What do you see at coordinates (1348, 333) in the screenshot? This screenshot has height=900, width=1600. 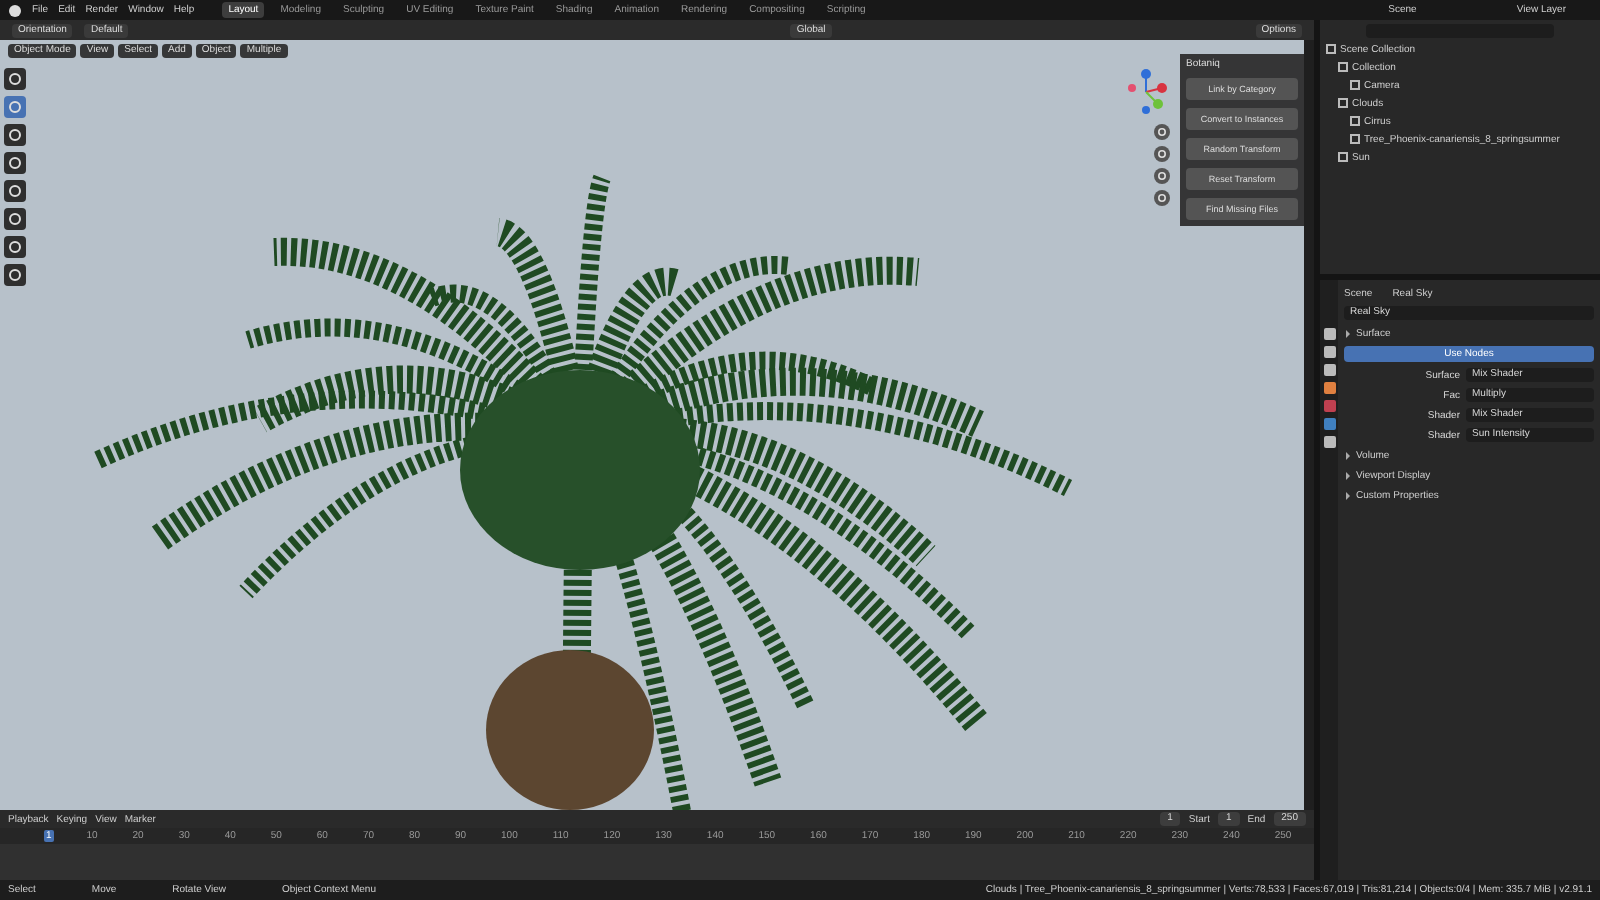 I see `collapse-arrow-icon` at bounding box center [1348, 333].